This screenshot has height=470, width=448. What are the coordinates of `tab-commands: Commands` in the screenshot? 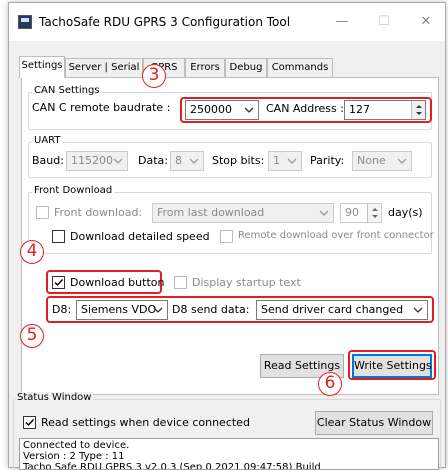 It's located at (300, 67).